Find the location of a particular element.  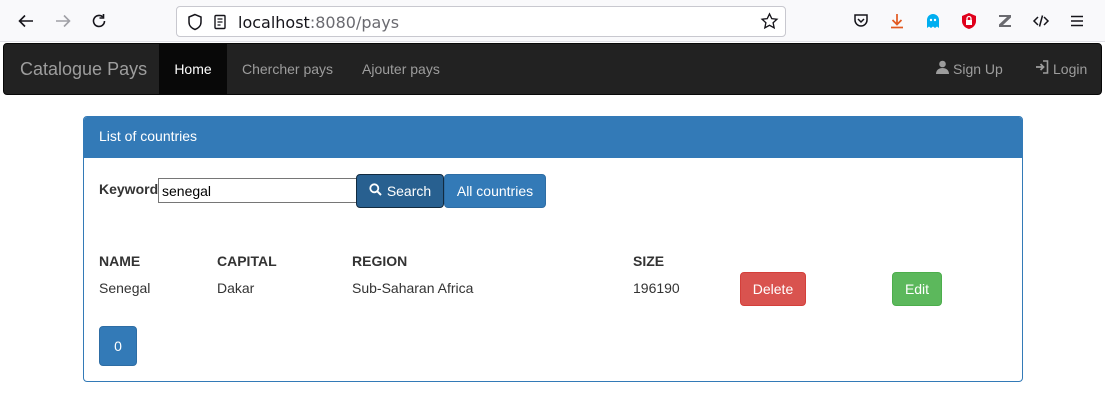

user-icon is located at coordinates (942, 69).